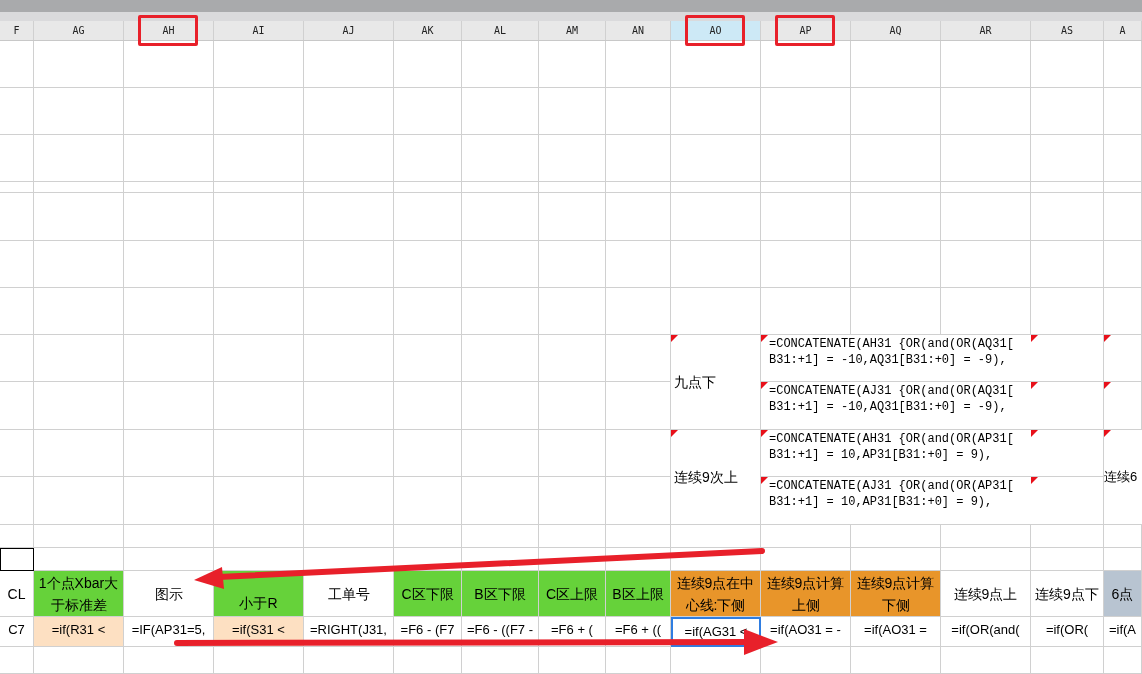 This screenshot has height=674, width=1142. I want to click on column-title-cell: C区下限, so click(428, 594).